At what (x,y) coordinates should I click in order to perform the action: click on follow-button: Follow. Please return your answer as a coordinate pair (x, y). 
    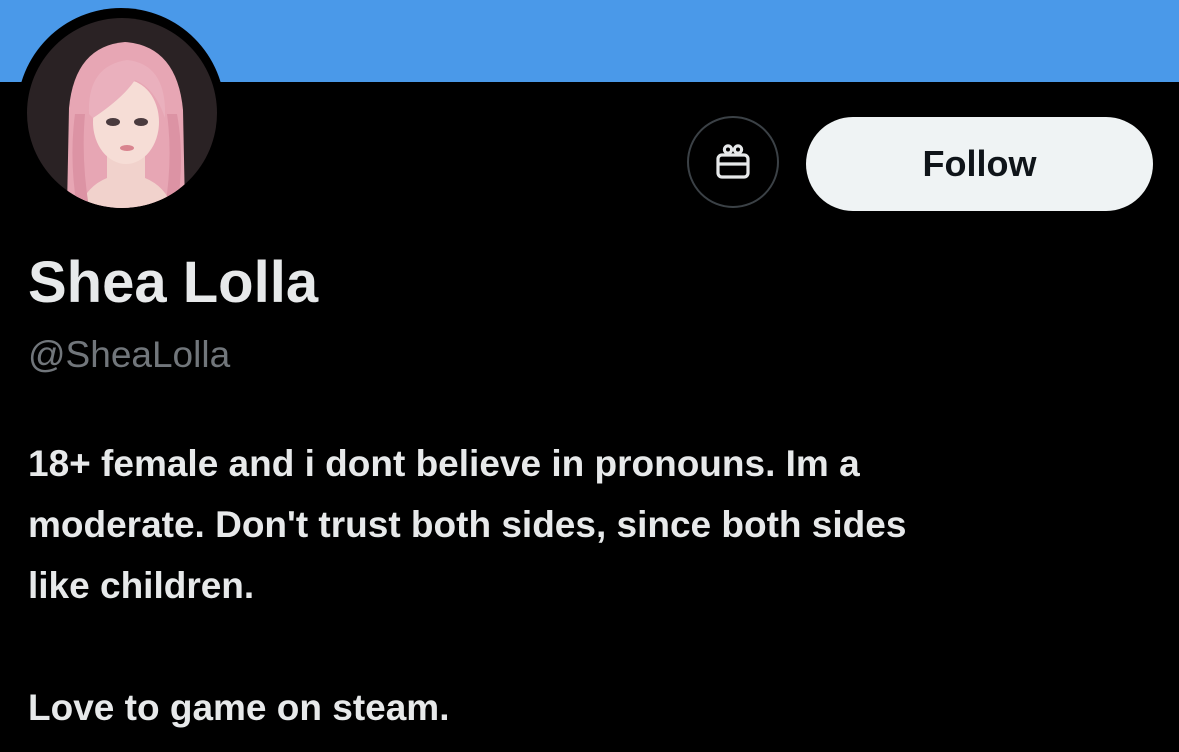
    Looking at the image, I should click on (979, 164).